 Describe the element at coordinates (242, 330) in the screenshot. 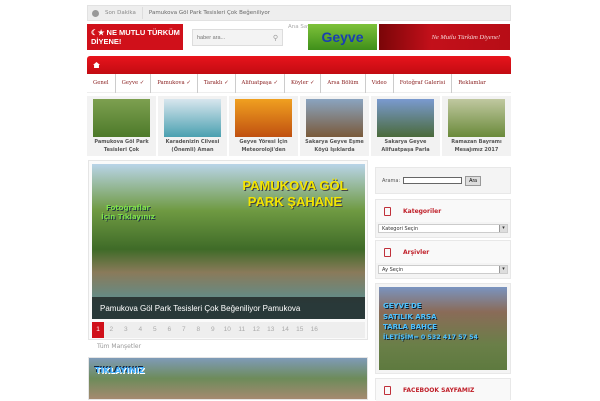

I see `page-link: 11` at that location.